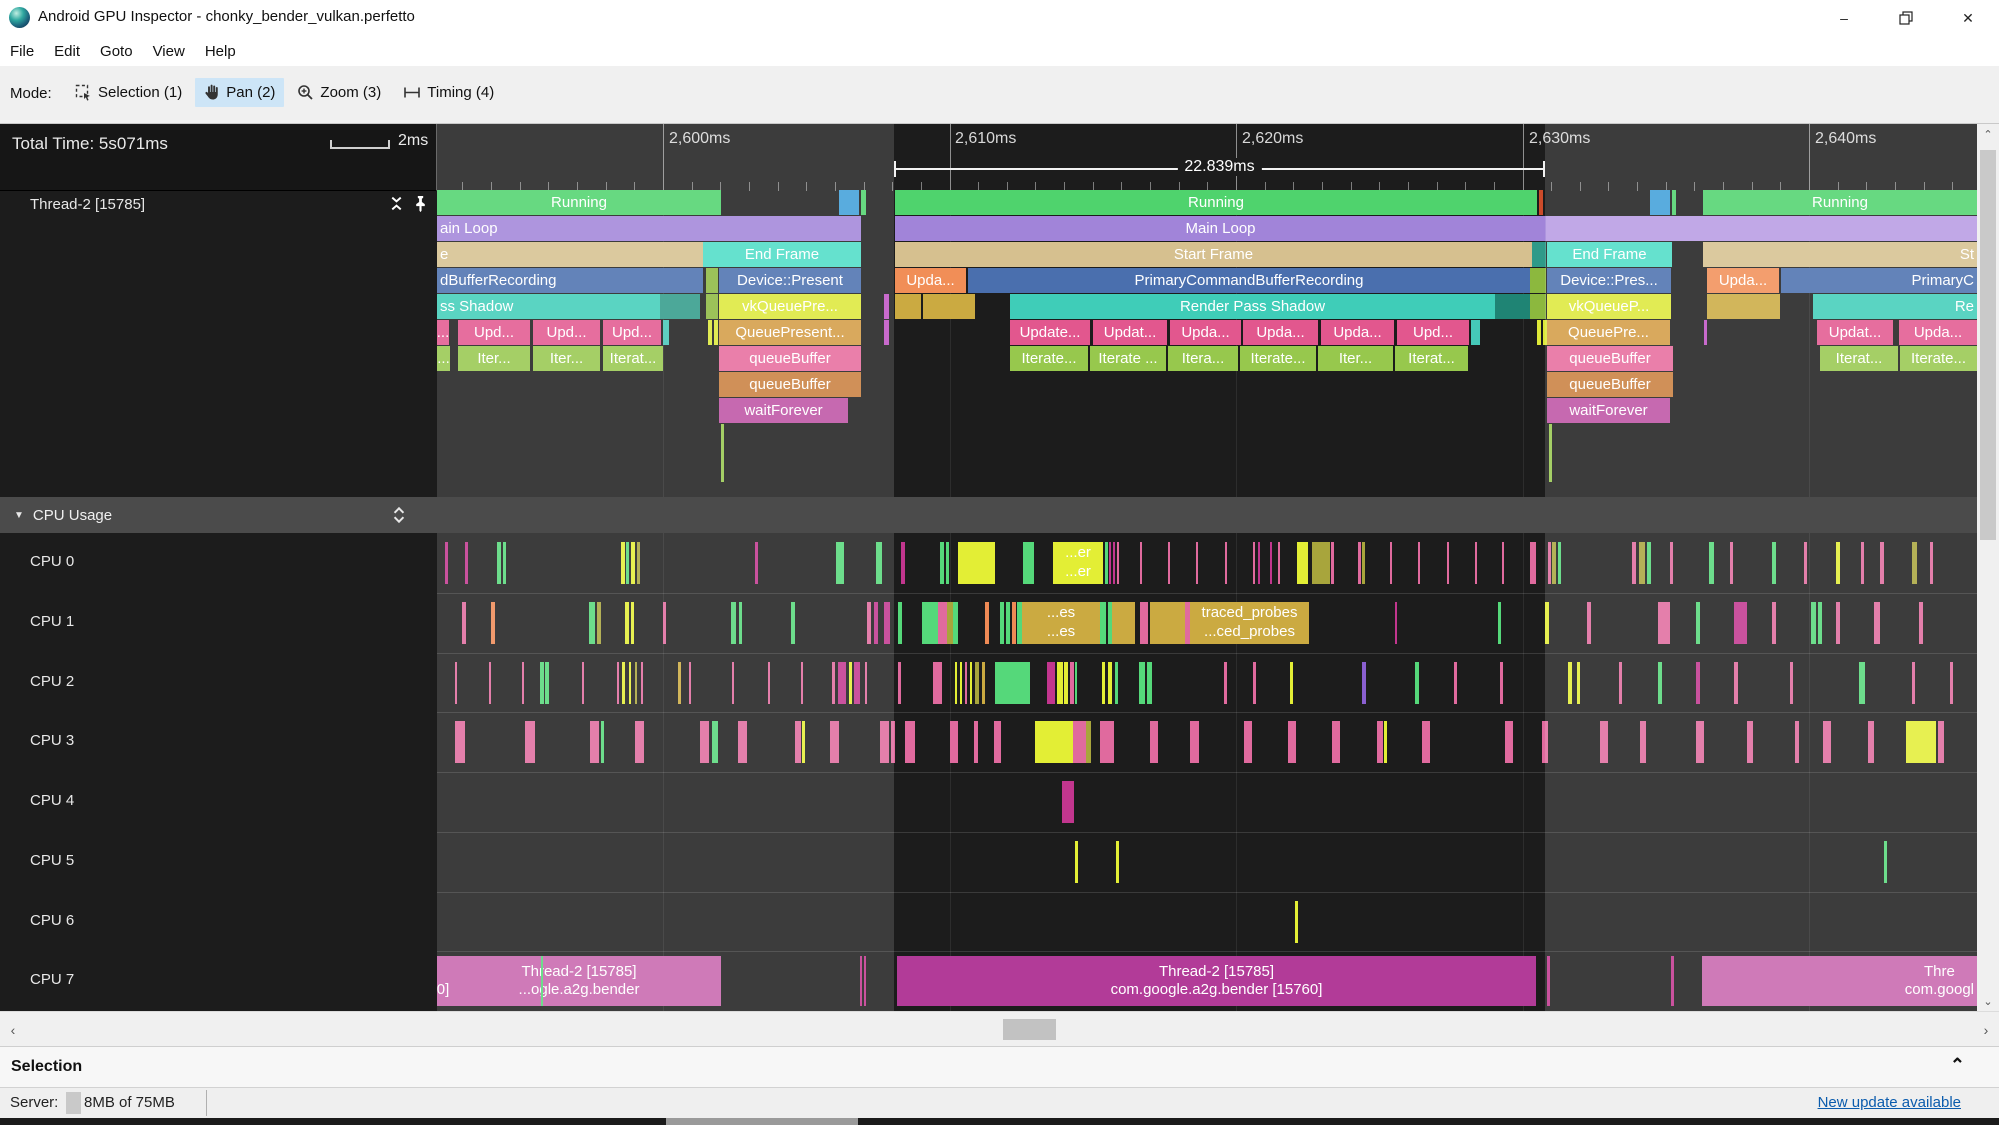 This screenshot has height=1125, width=1999. What do you see at coordinates (1839, 981) in the screenshot?
I see `slice: Thre com.googl` at bounding box center [1839, 981].